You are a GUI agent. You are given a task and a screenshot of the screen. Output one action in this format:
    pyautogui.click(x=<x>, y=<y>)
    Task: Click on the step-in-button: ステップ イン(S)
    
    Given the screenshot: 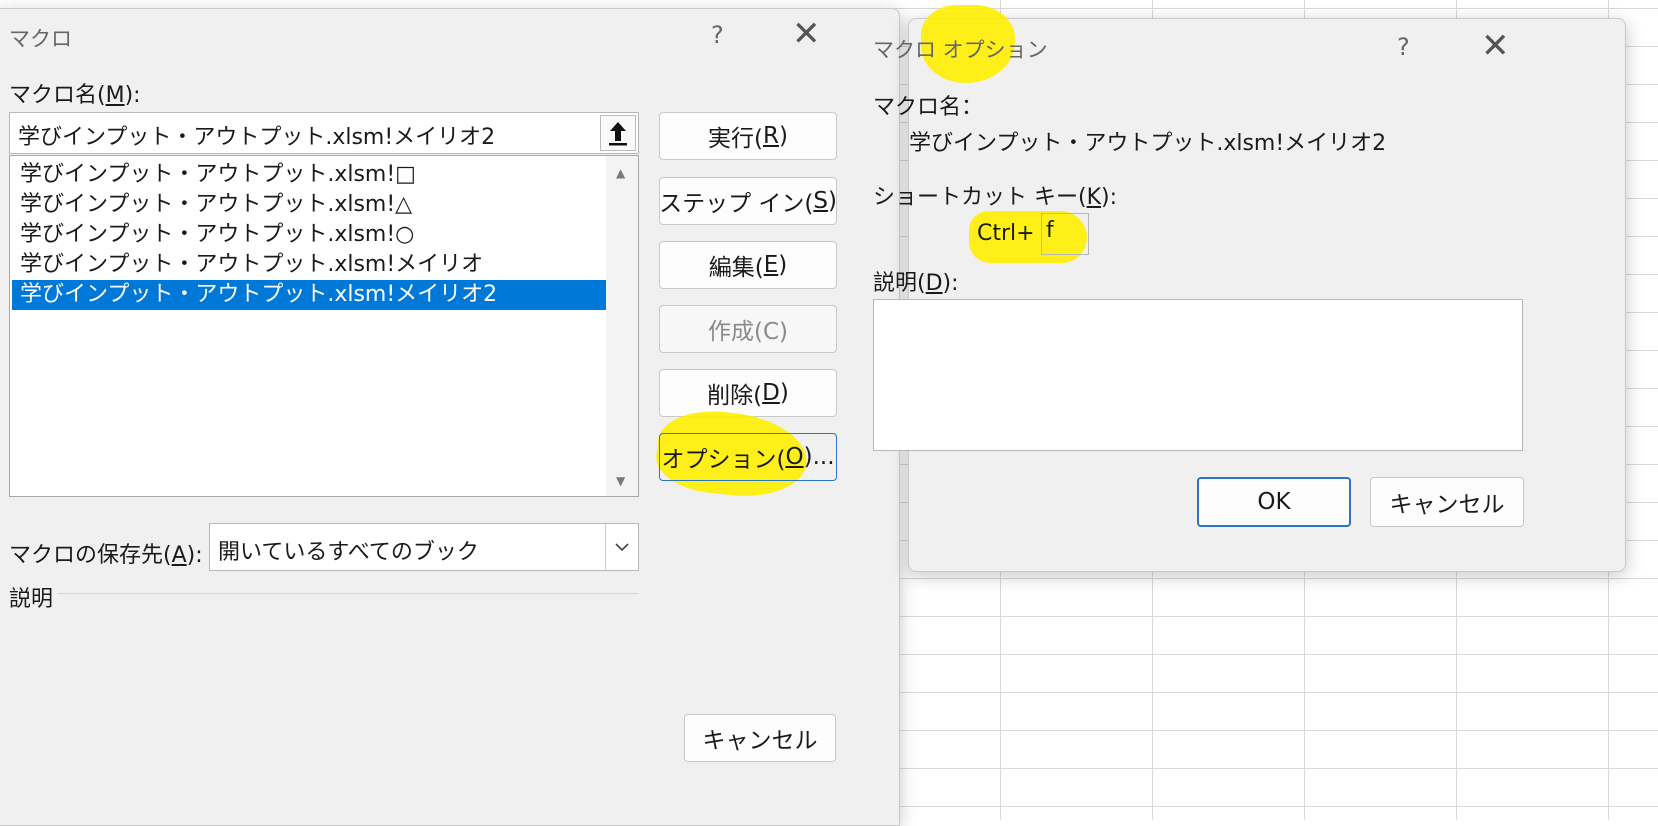 What is the action you would take?
    pyautogui.click(x=748, y=201)
    